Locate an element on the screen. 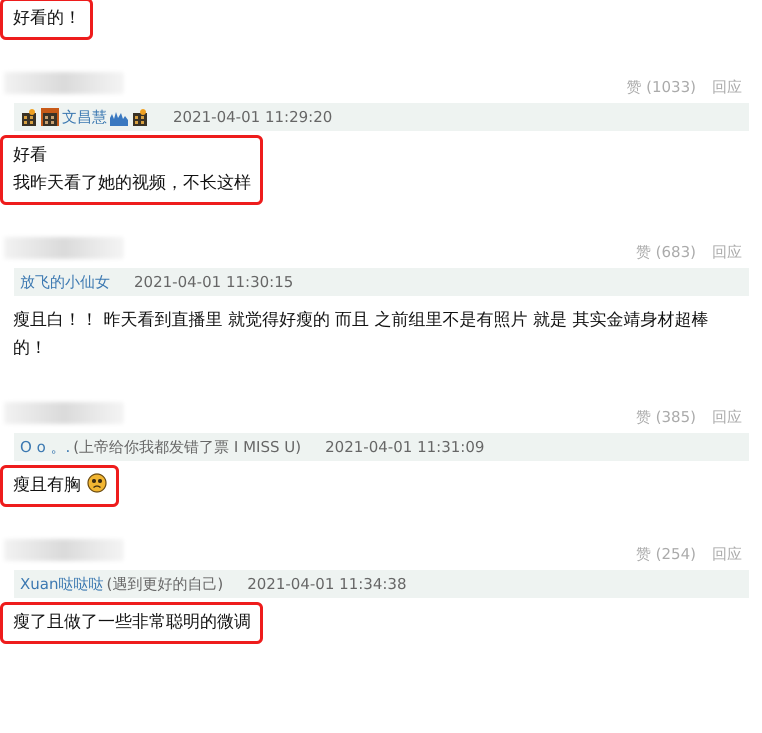  like-link: 赞 (1033) is located at coordinates (661, 87).